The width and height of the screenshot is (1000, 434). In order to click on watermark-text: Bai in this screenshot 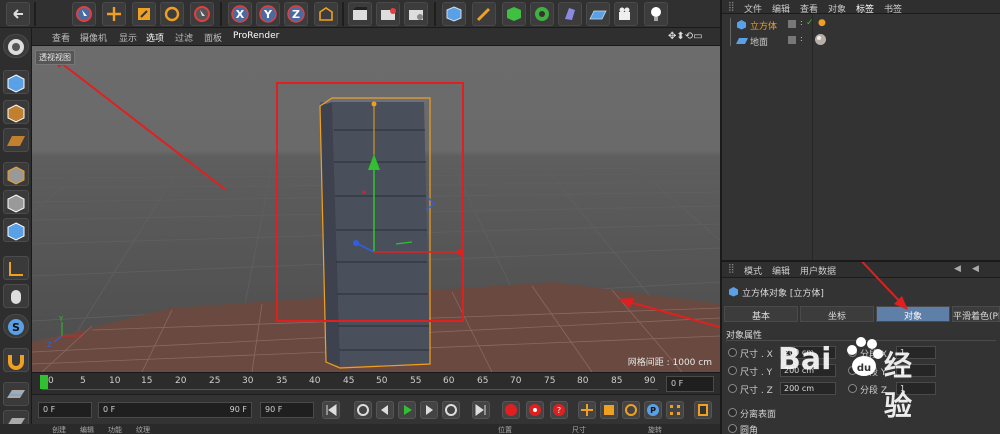, I will do `click(805, 359)`.